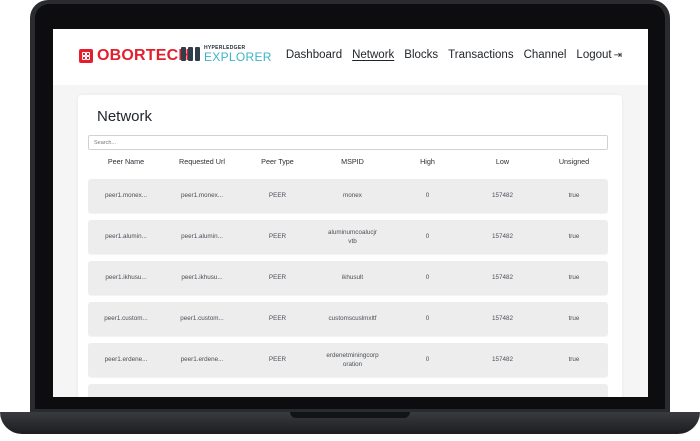 The image size is (700, 441). What do you see at coordinates (421, 55) in the screenshot?
I see `nav-blocks: Blocks` at bounding box center [421, 55].